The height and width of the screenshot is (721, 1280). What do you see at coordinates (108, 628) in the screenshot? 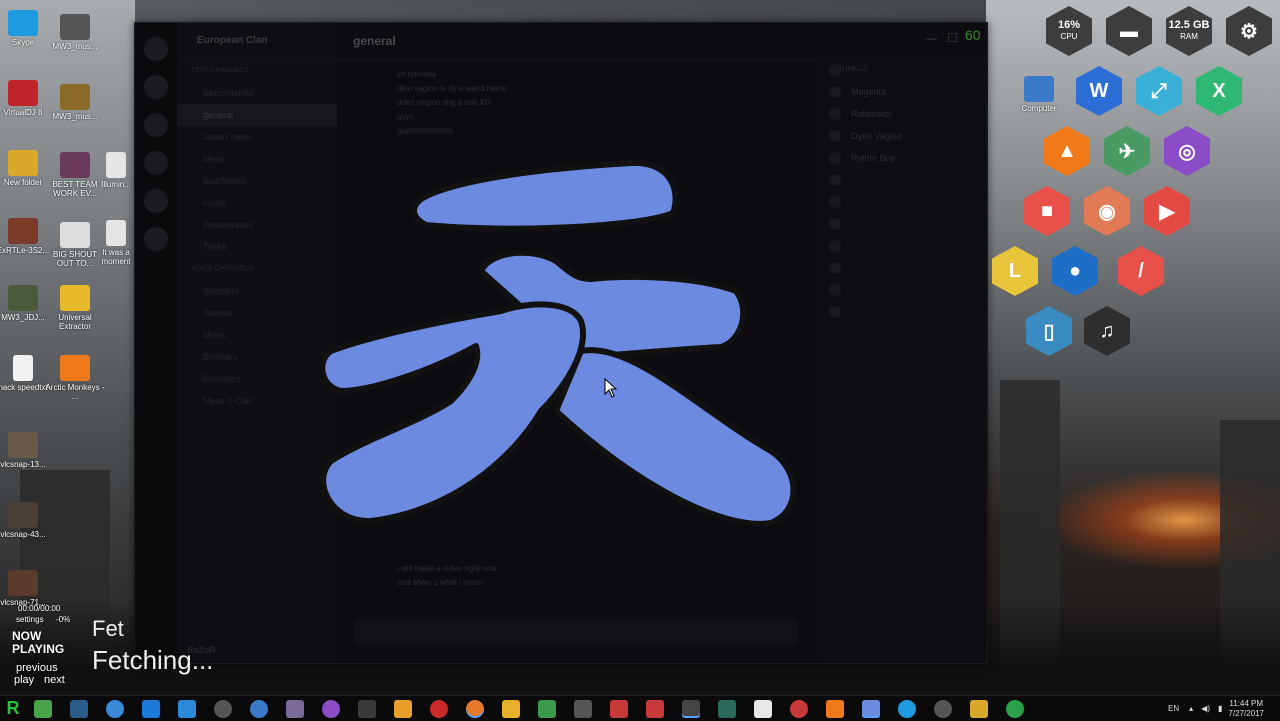
I see `fetching-text: Fet` at bounding box center [108, 628].